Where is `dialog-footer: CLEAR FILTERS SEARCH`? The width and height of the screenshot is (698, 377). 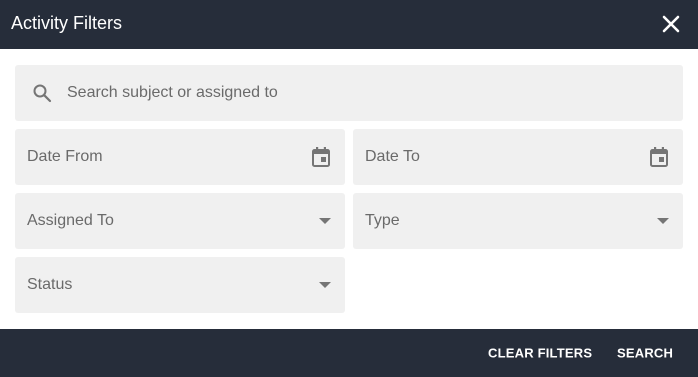
dialog-footer: CLEAR FILTERS SEARCH is located at coordinates (349, 353).